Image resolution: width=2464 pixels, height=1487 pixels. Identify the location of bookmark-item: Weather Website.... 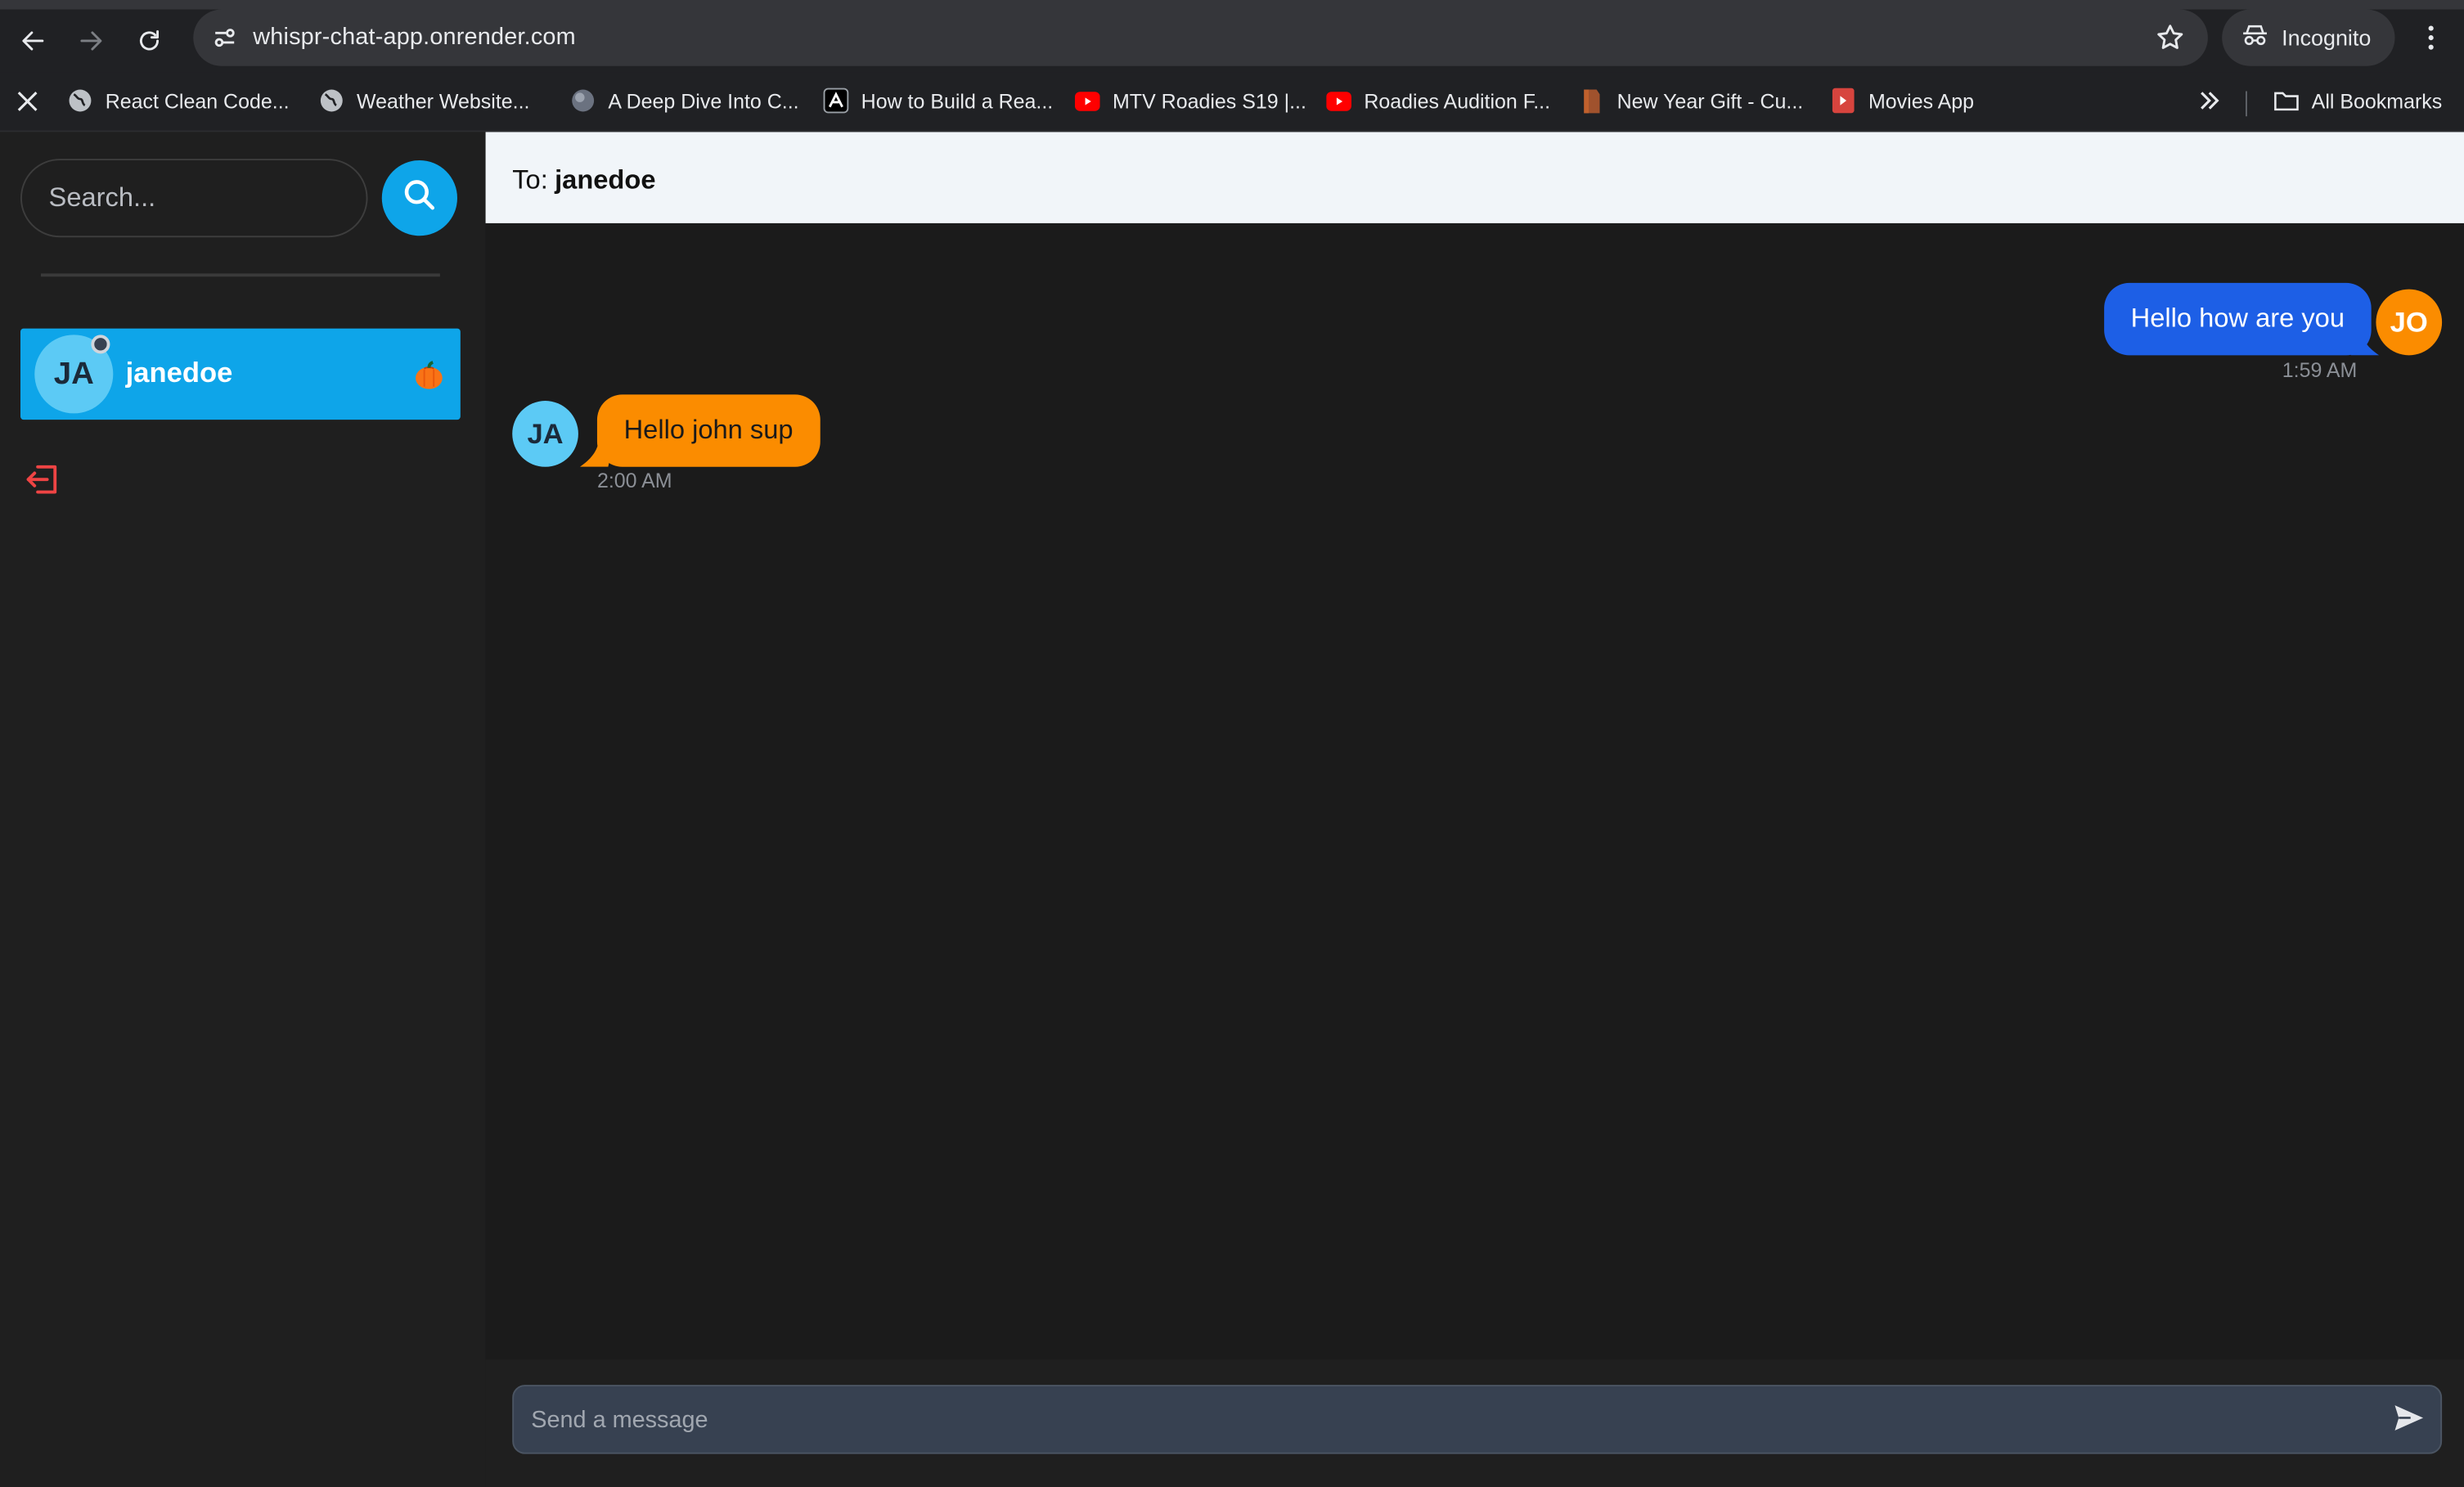
(425, 100).